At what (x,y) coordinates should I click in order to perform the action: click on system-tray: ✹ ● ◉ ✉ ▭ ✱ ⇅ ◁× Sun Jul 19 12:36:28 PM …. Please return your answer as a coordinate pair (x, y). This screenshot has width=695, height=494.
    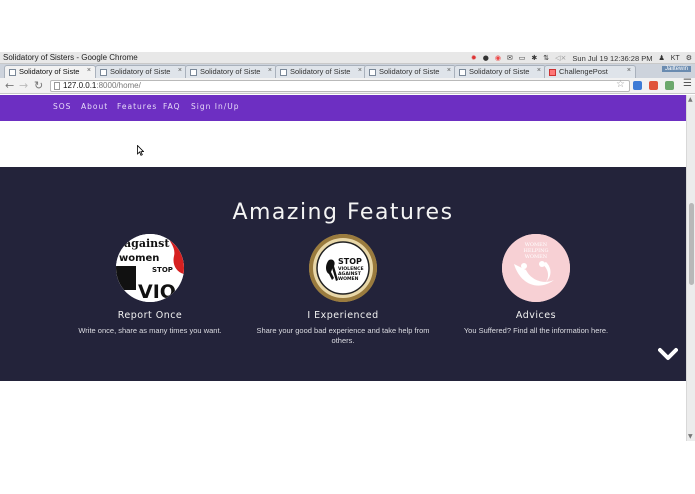
    Looking at the image, I should click on (583, 58).